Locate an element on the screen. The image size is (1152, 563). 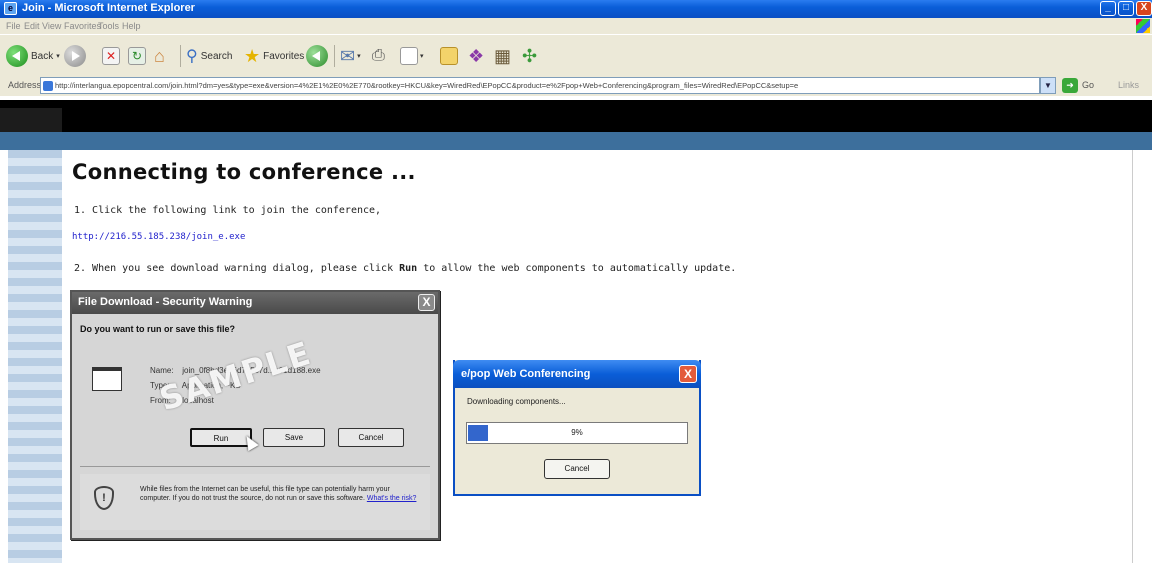
research-button: ▦ is located at coordinates (502, 56).